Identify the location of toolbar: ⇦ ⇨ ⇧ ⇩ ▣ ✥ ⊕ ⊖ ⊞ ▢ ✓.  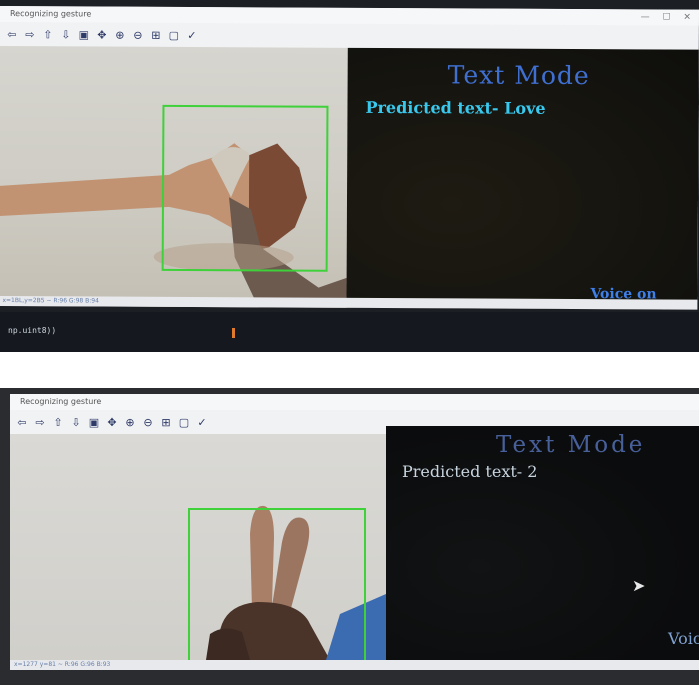
(349, 36).